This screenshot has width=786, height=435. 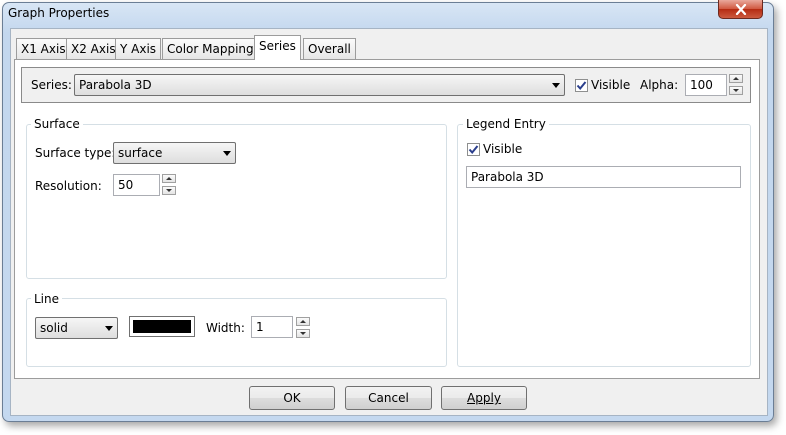 I want to click on tab-label: X2 Axis, so click(x=93, y=49).